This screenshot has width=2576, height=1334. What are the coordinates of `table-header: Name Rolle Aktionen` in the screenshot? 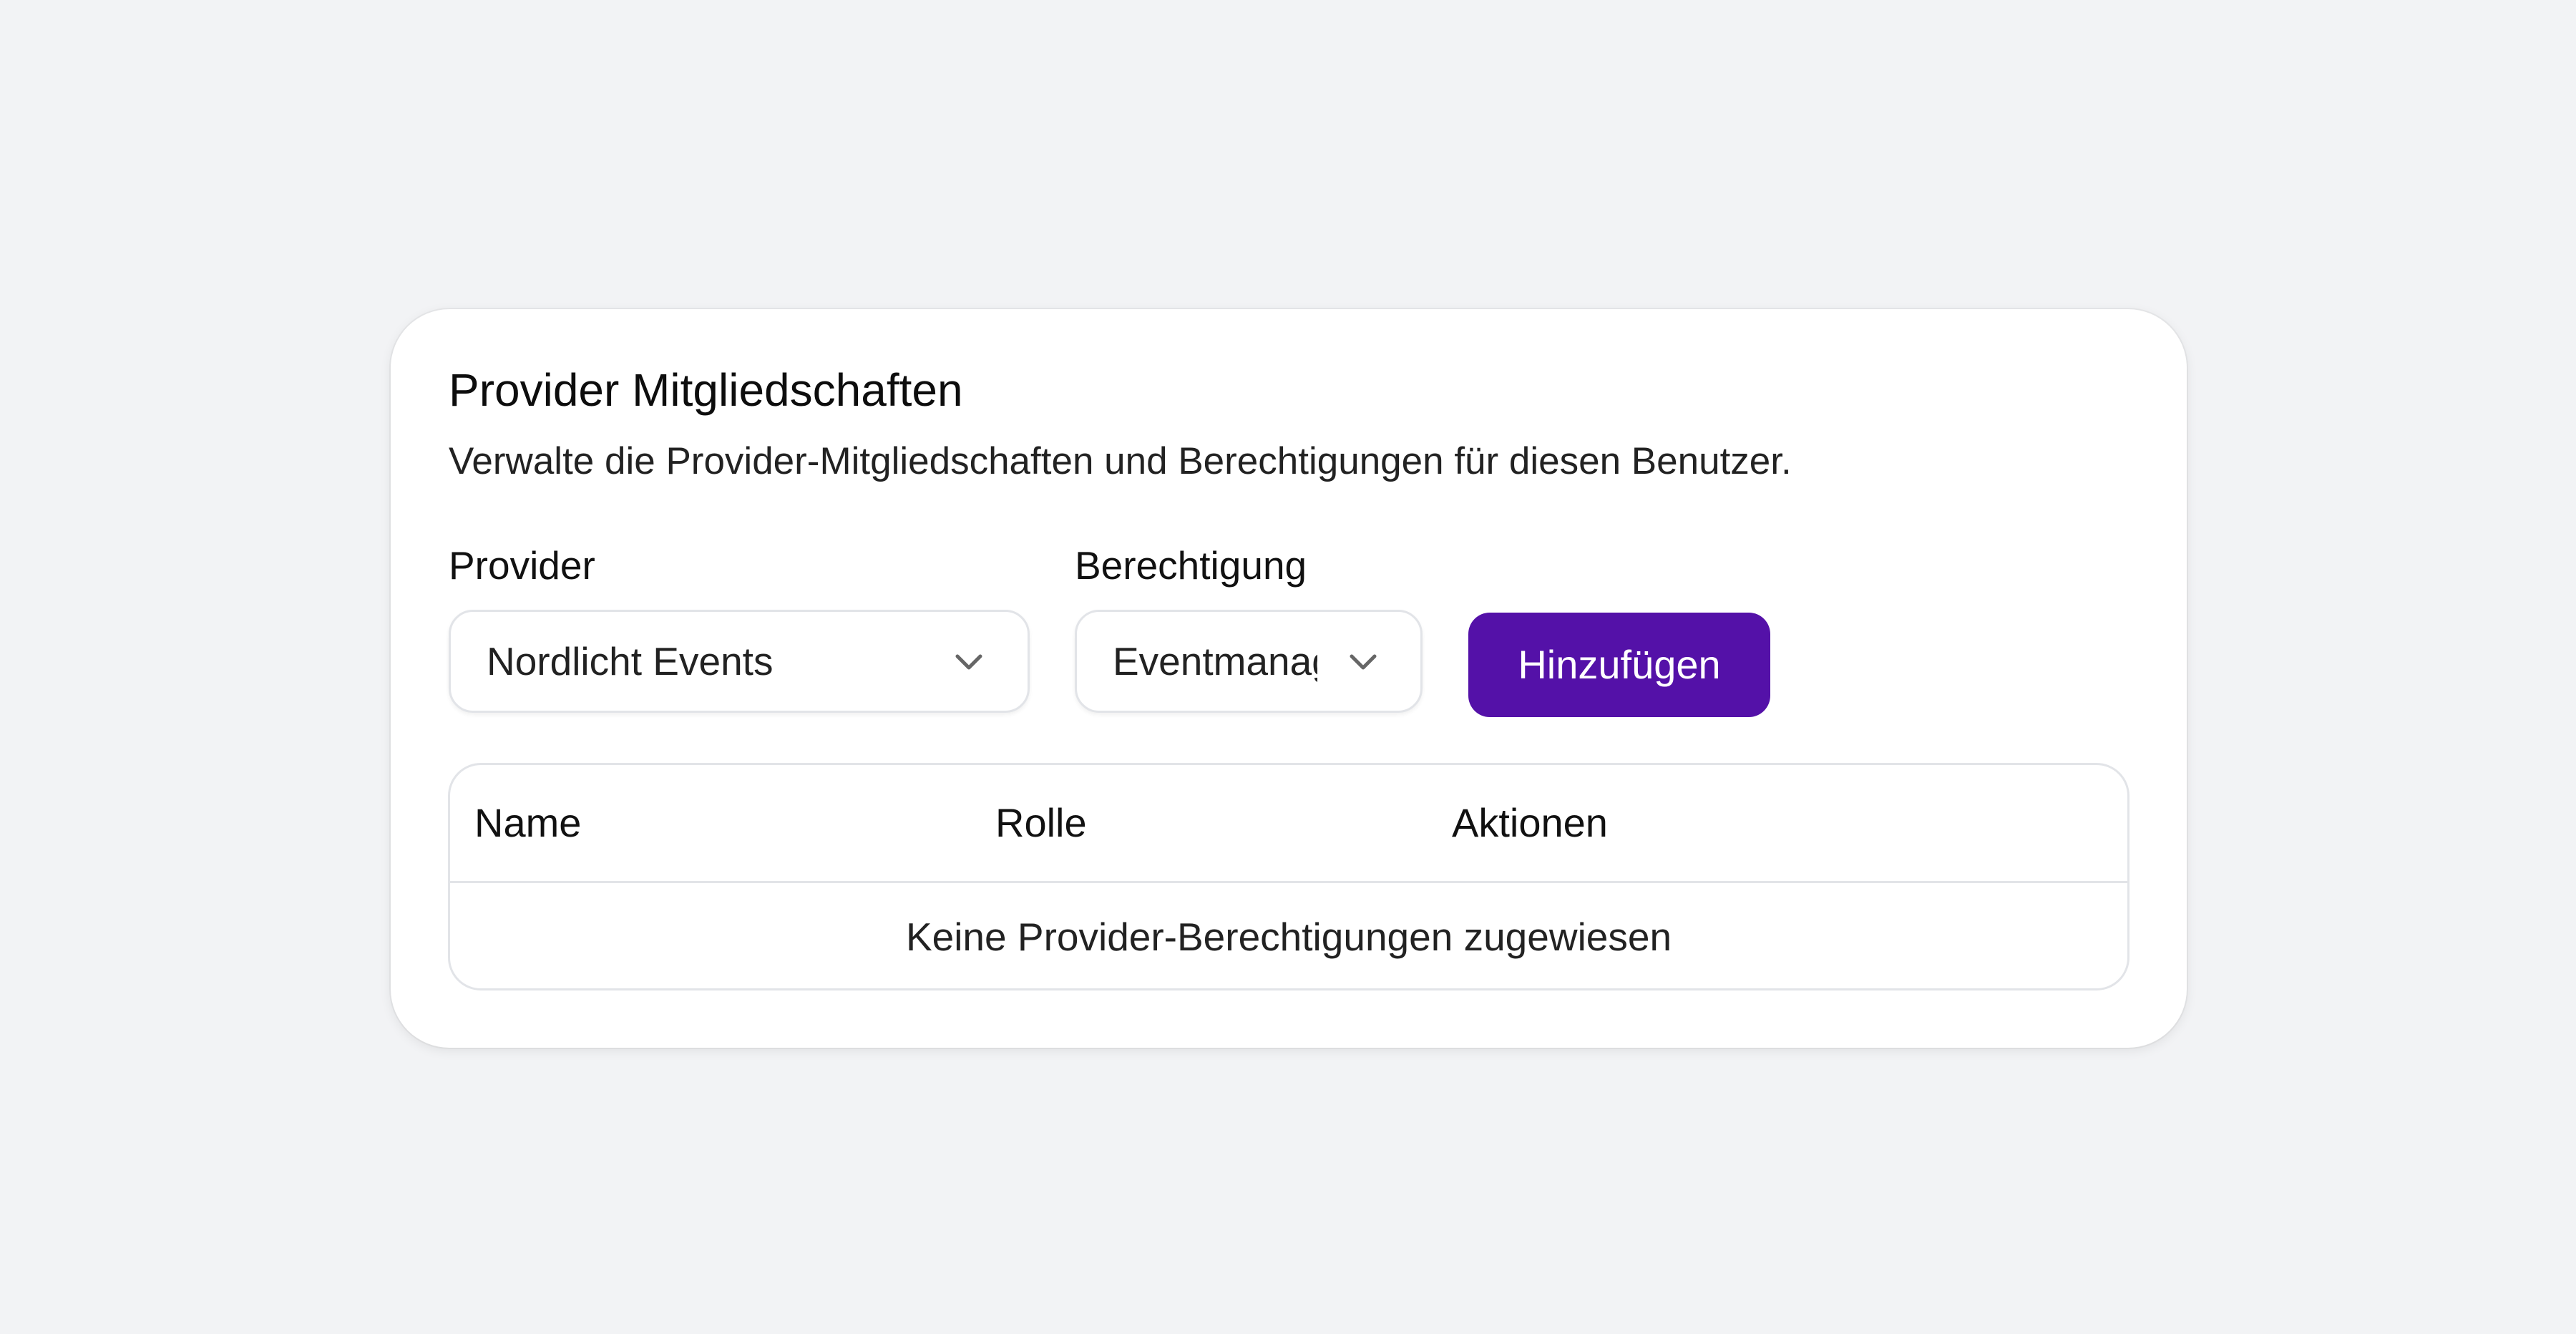 It's located at (1288, 824).